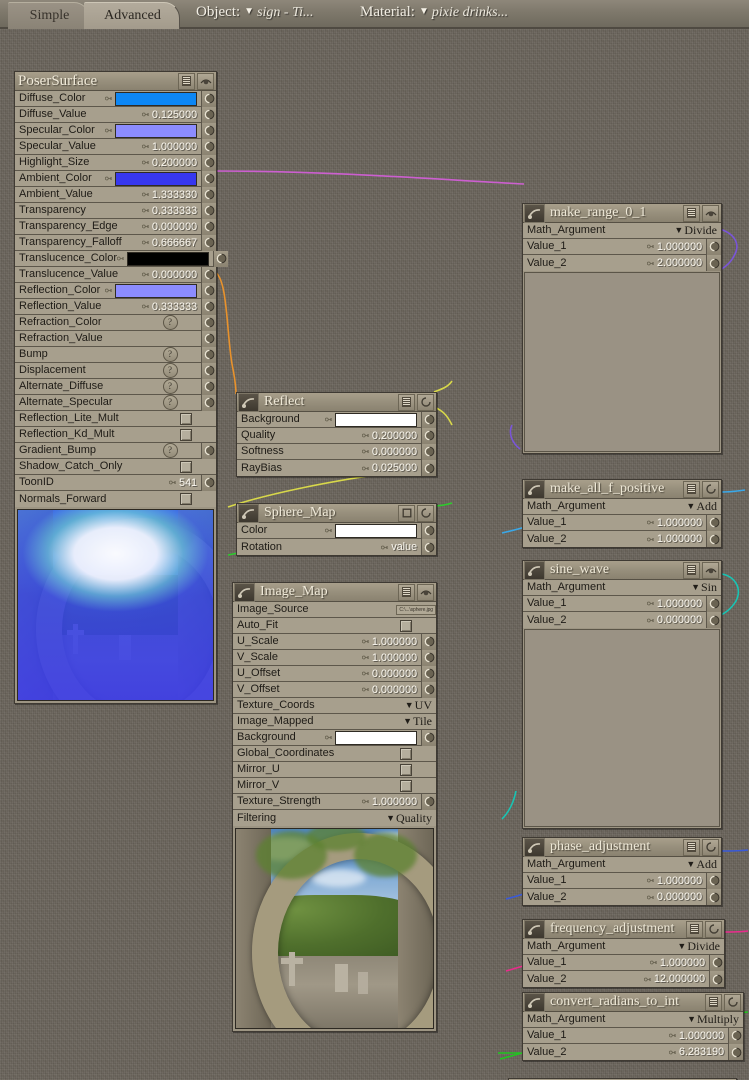 This screenshot has height=1080, width=749. I want to click on parameter-row: Reflection_Color, so click(115, 290).